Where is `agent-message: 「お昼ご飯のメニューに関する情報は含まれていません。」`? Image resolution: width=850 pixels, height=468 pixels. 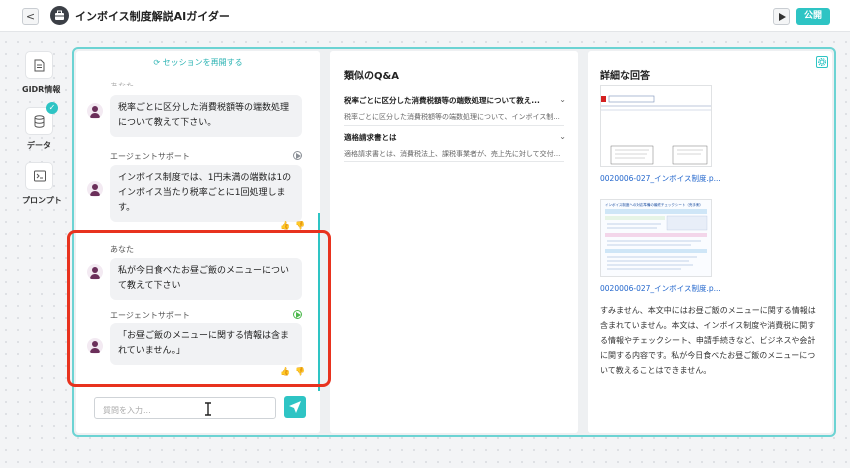
agent-message: 「お昼ご飯のメニューに関する情報は含まれていません。」 is located at coordinates (206, 344).